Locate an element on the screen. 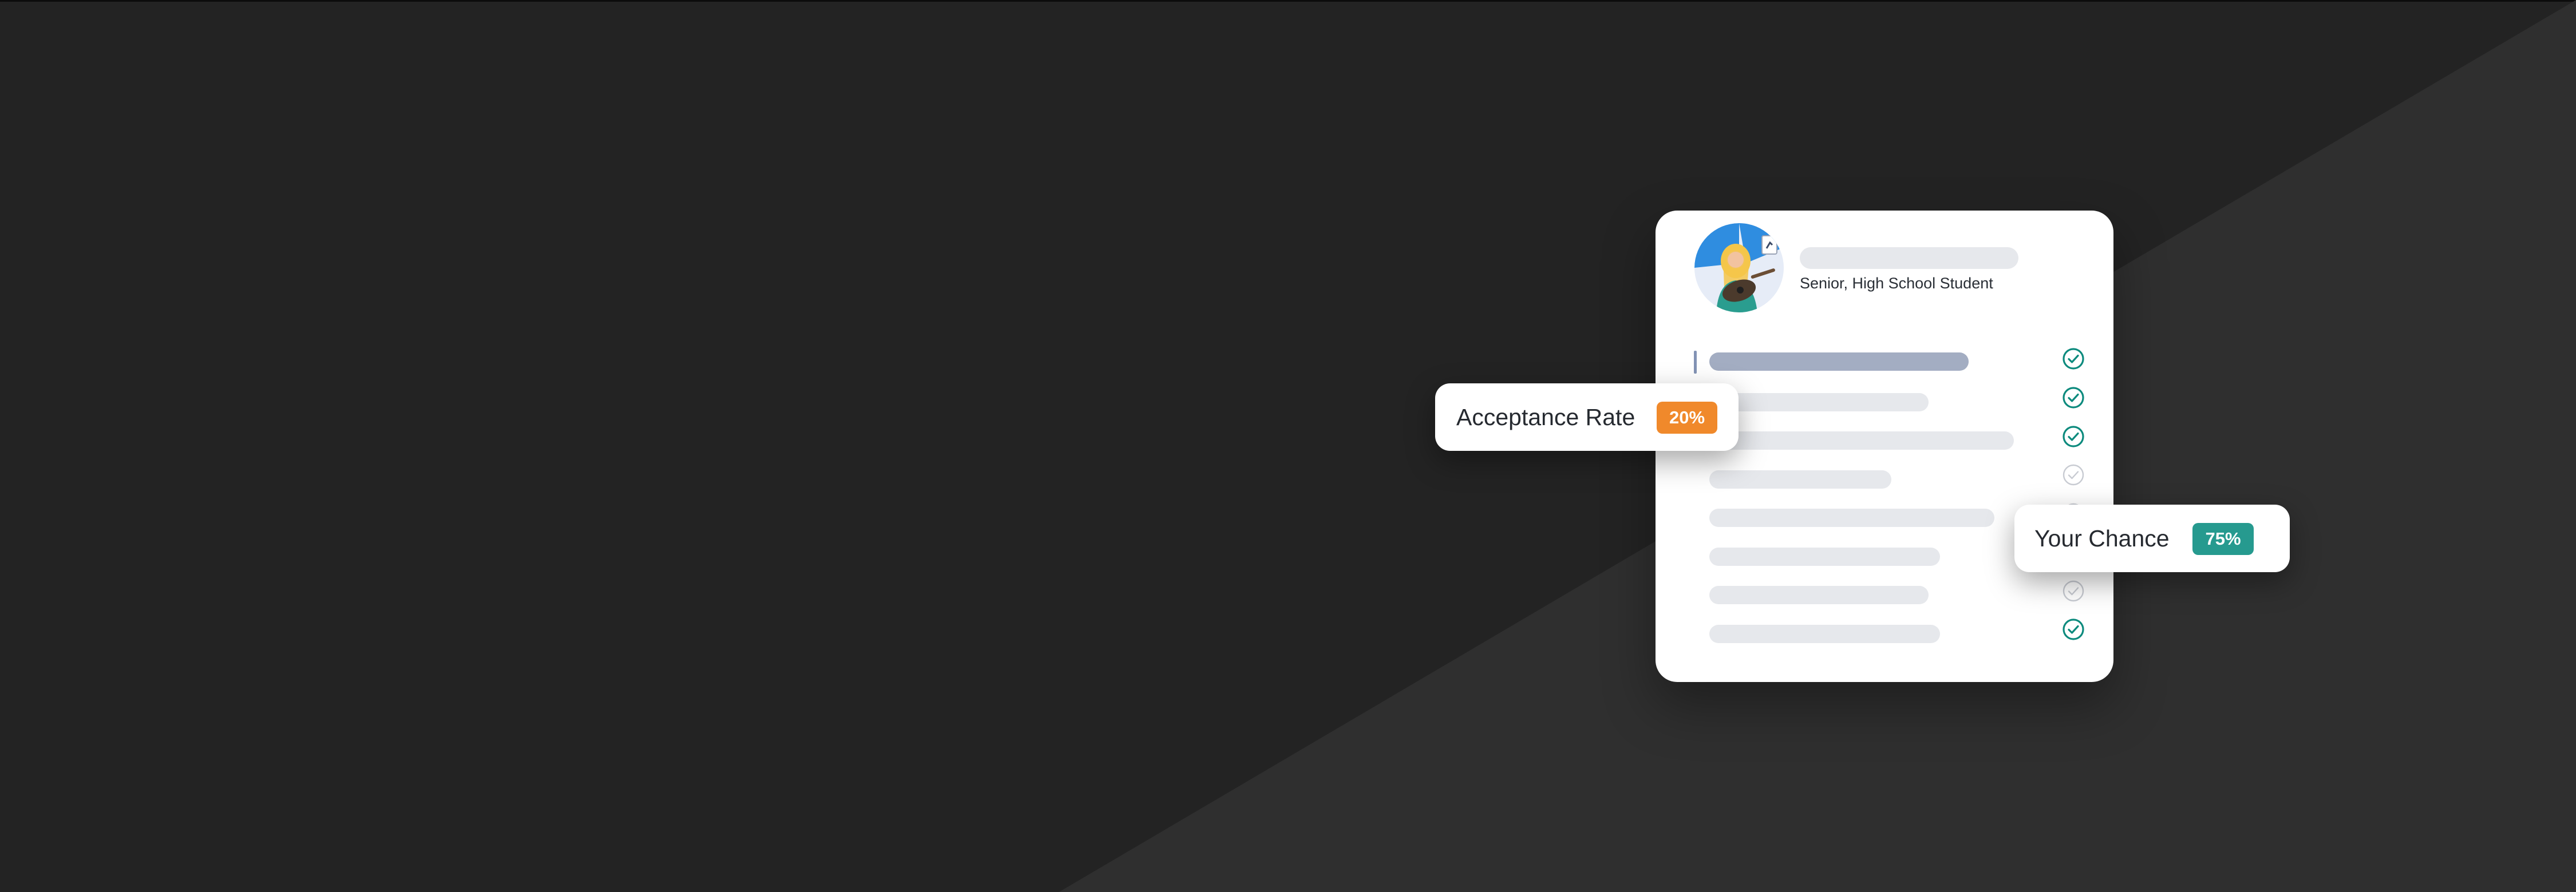 This screenshot has height=892, width=2576. acceptance-rate-chip: Acceptance Rate 20% is located at coordinates (1587, 417).